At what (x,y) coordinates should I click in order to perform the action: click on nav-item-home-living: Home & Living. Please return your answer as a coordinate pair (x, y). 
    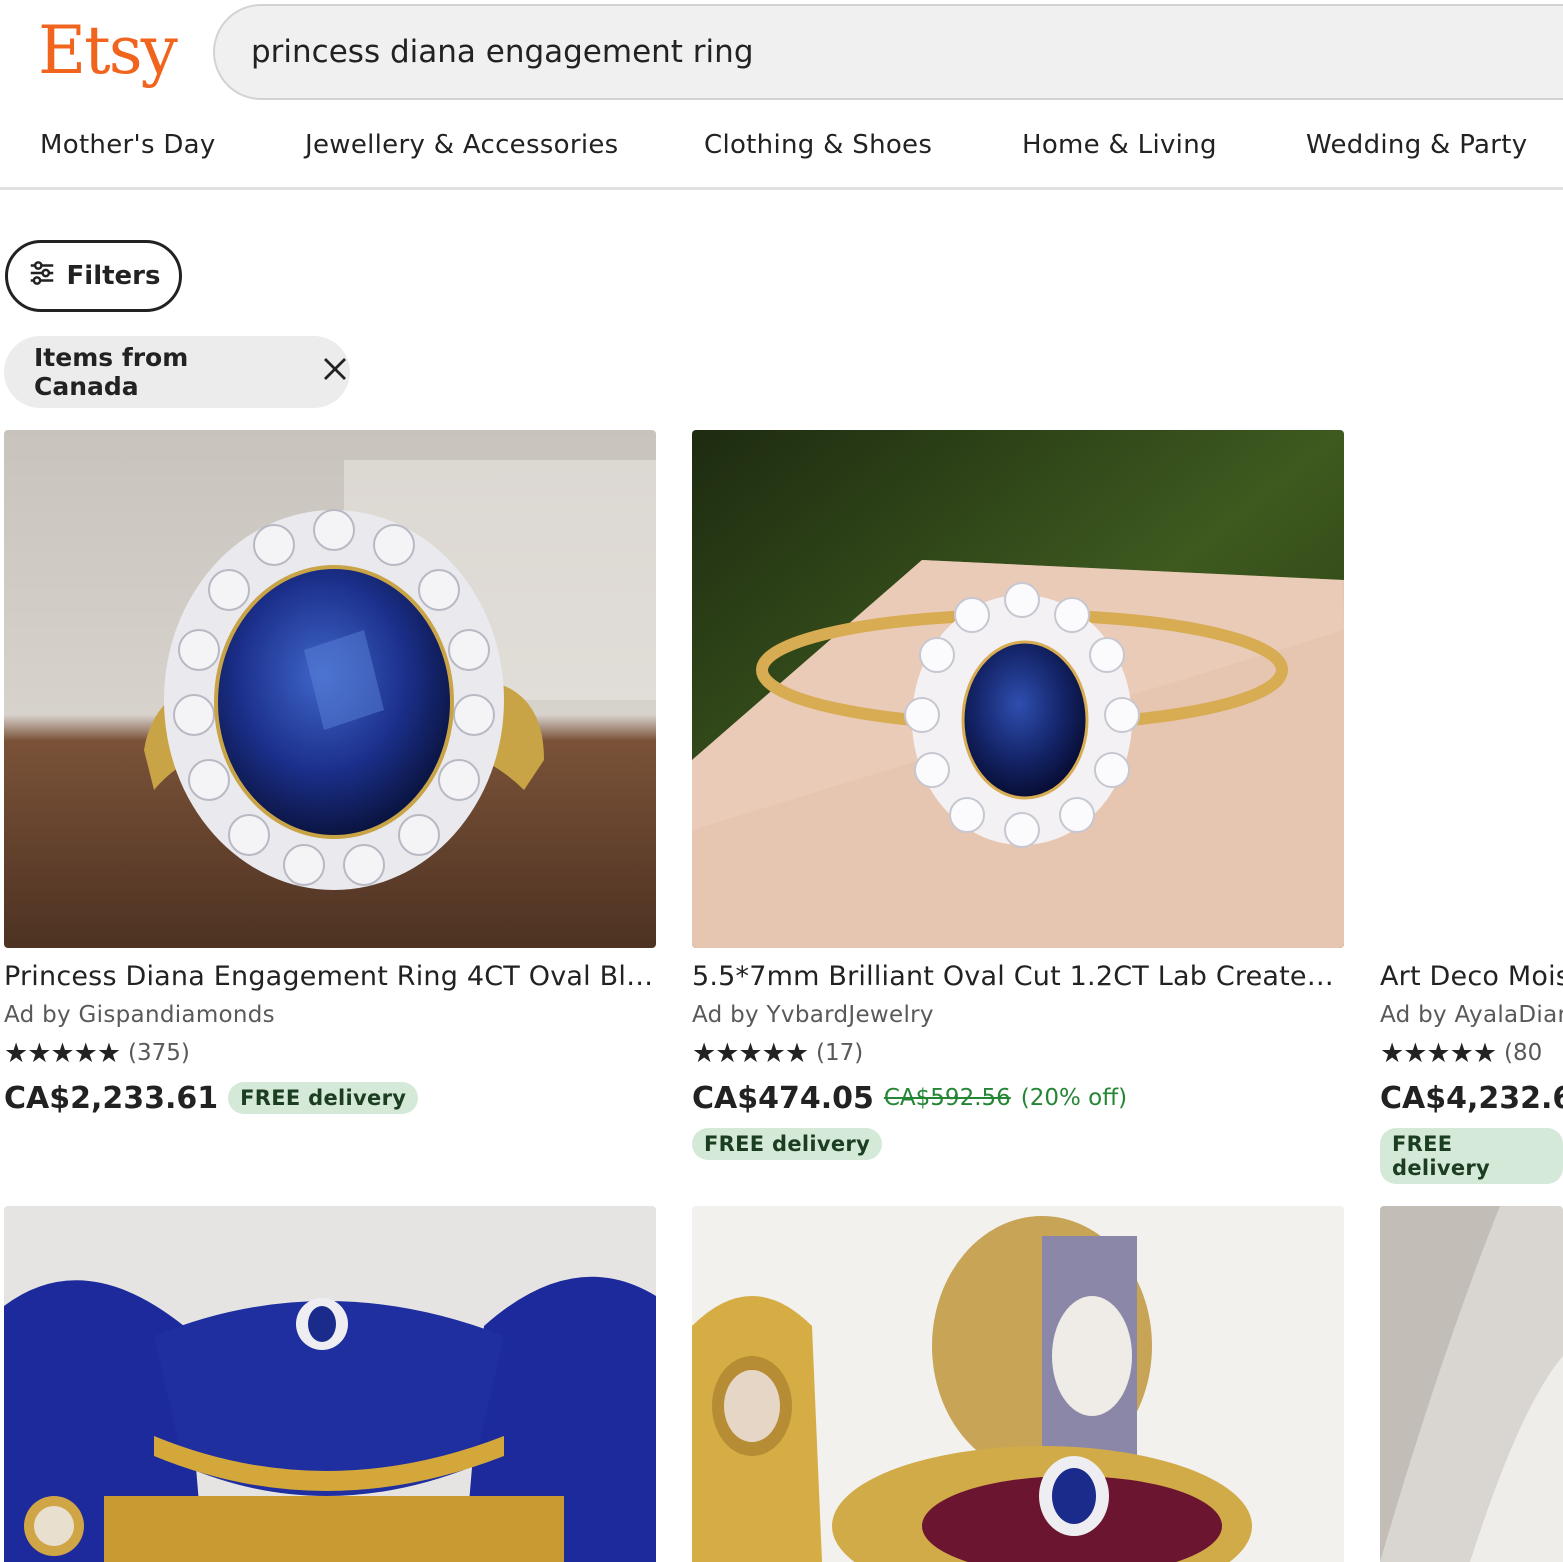
    Looking at the image, I should click on (1119, 145).